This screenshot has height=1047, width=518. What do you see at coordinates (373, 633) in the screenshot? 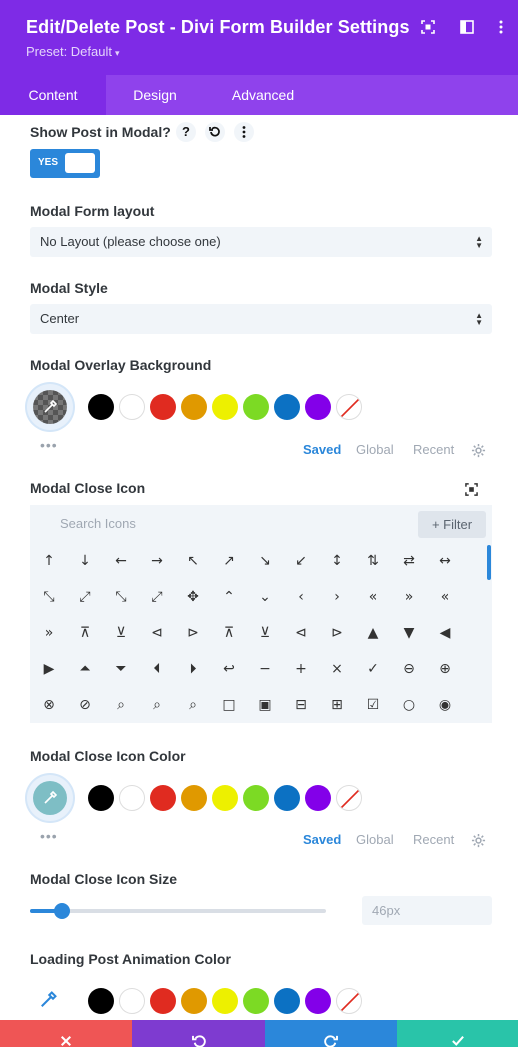
I see `icon-option: ▲` at bounding box center [373, 633].